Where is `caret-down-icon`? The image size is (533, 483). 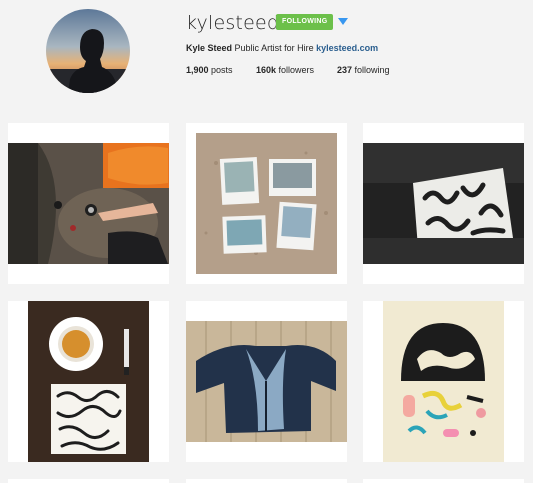
caret-down-icon is located at coordinates (343, 21).